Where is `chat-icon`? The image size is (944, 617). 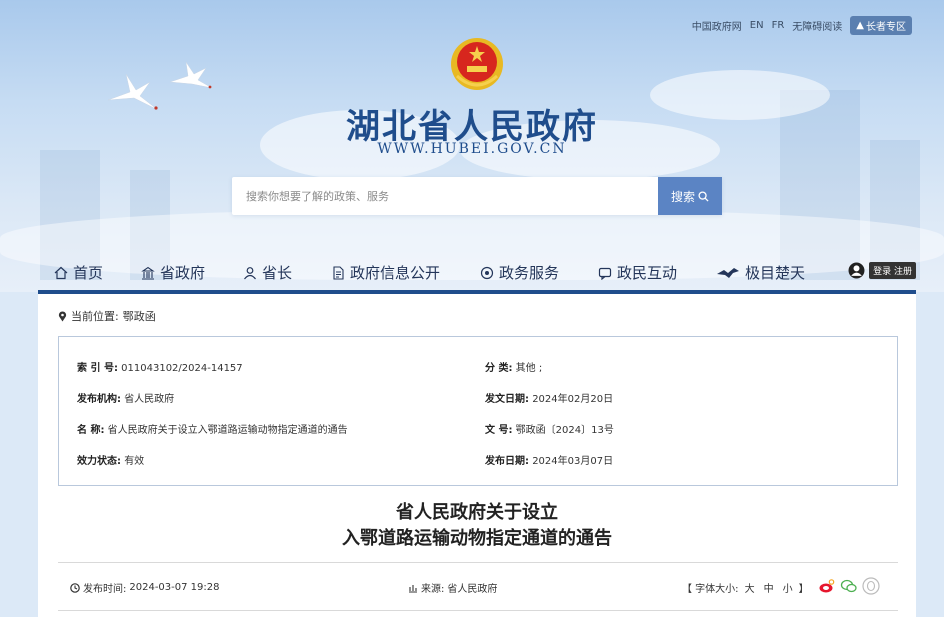
chat-icon is located at coordinates (605, 273).